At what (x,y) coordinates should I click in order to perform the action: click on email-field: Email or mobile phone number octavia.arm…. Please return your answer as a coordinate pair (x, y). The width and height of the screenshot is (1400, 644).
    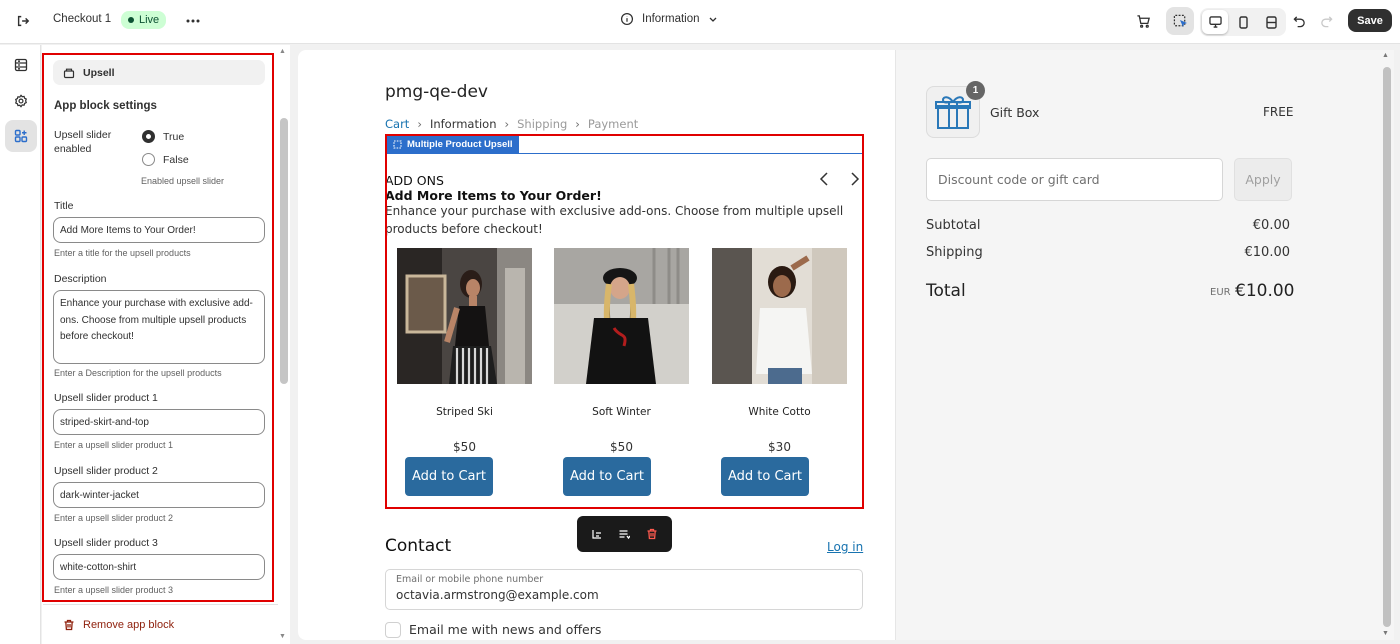
    Looking at the image, I should click on (624, 589).